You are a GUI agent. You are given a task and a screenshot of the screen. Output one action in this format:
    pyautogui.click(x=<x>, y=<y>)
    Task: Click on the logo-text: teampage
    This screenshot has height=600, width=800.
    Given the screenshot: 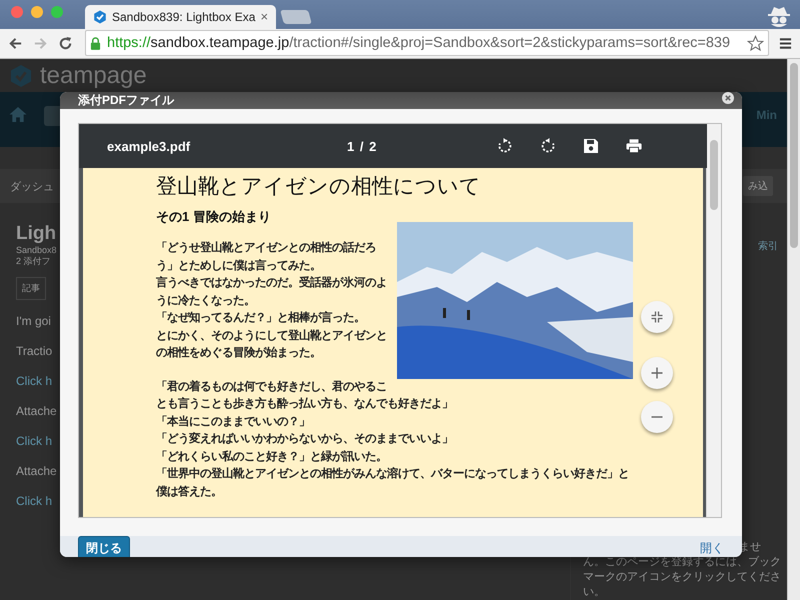 What is the action you would take?
    pyautogui.click(x=93, y=76)
    